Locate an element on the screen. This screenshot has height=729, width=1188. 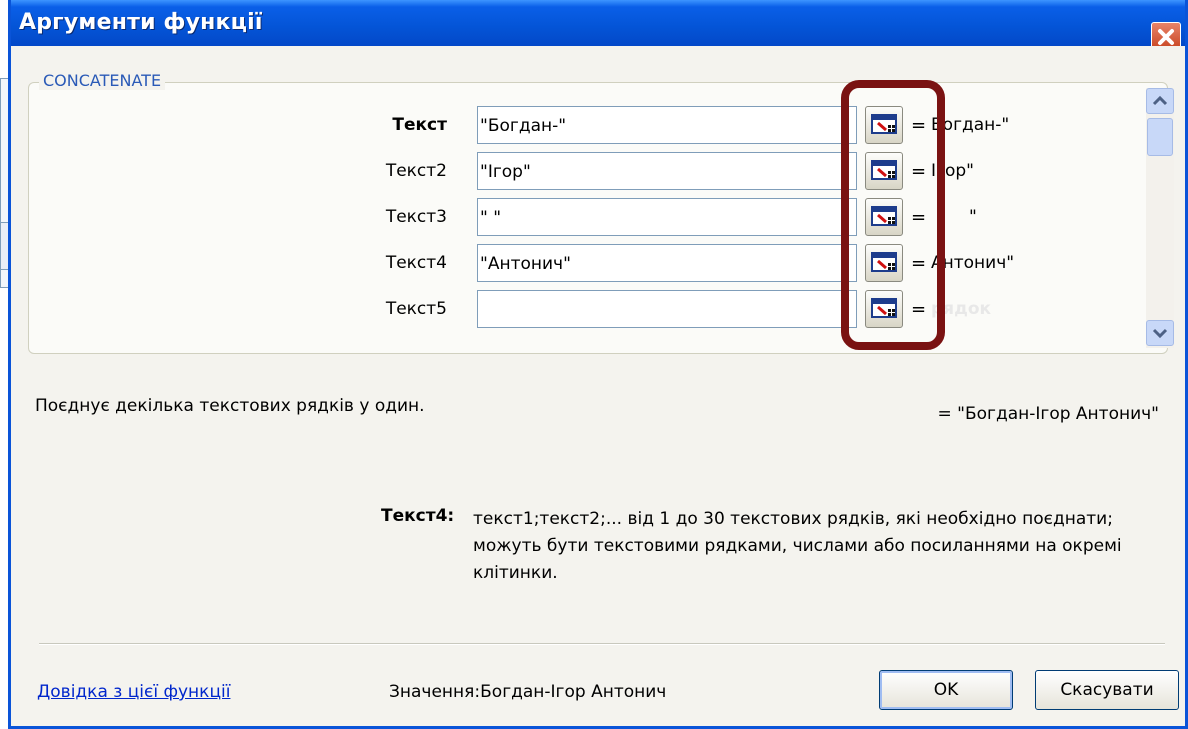
title-bar: Аргументи функції is located at coordinates (598, 23).